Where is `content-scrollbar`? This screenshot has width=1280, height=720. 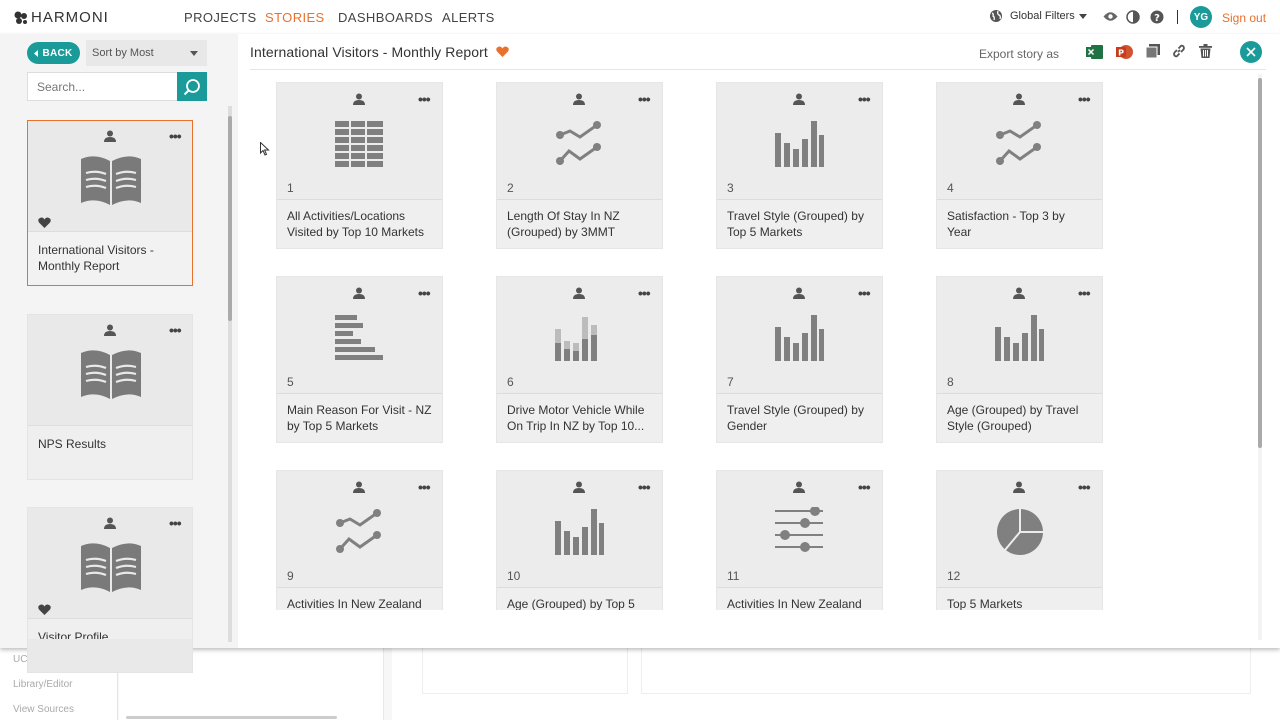
content-scrollbar is located at coordinates (1260, 357).